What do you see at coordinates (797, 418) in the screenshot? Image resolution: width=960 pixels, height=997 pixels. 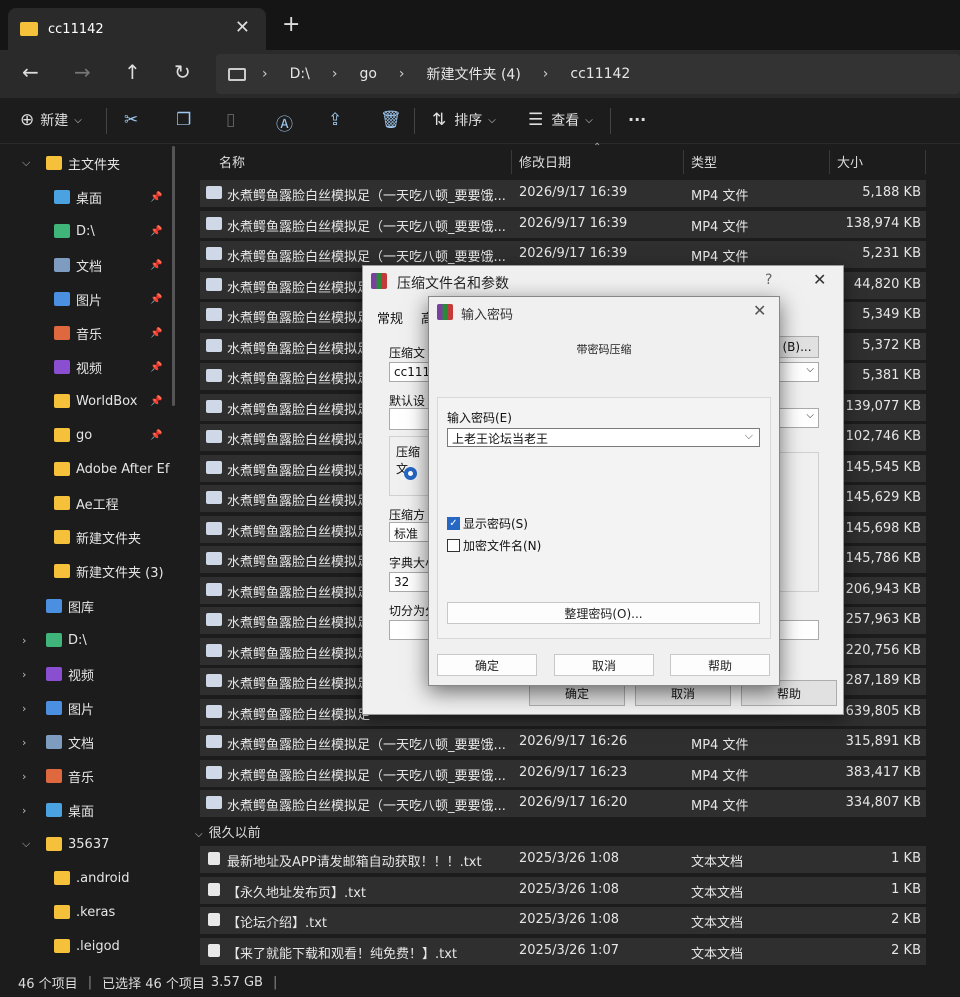 I see `profile-select: ⌵` at bounding box center [797, 418].